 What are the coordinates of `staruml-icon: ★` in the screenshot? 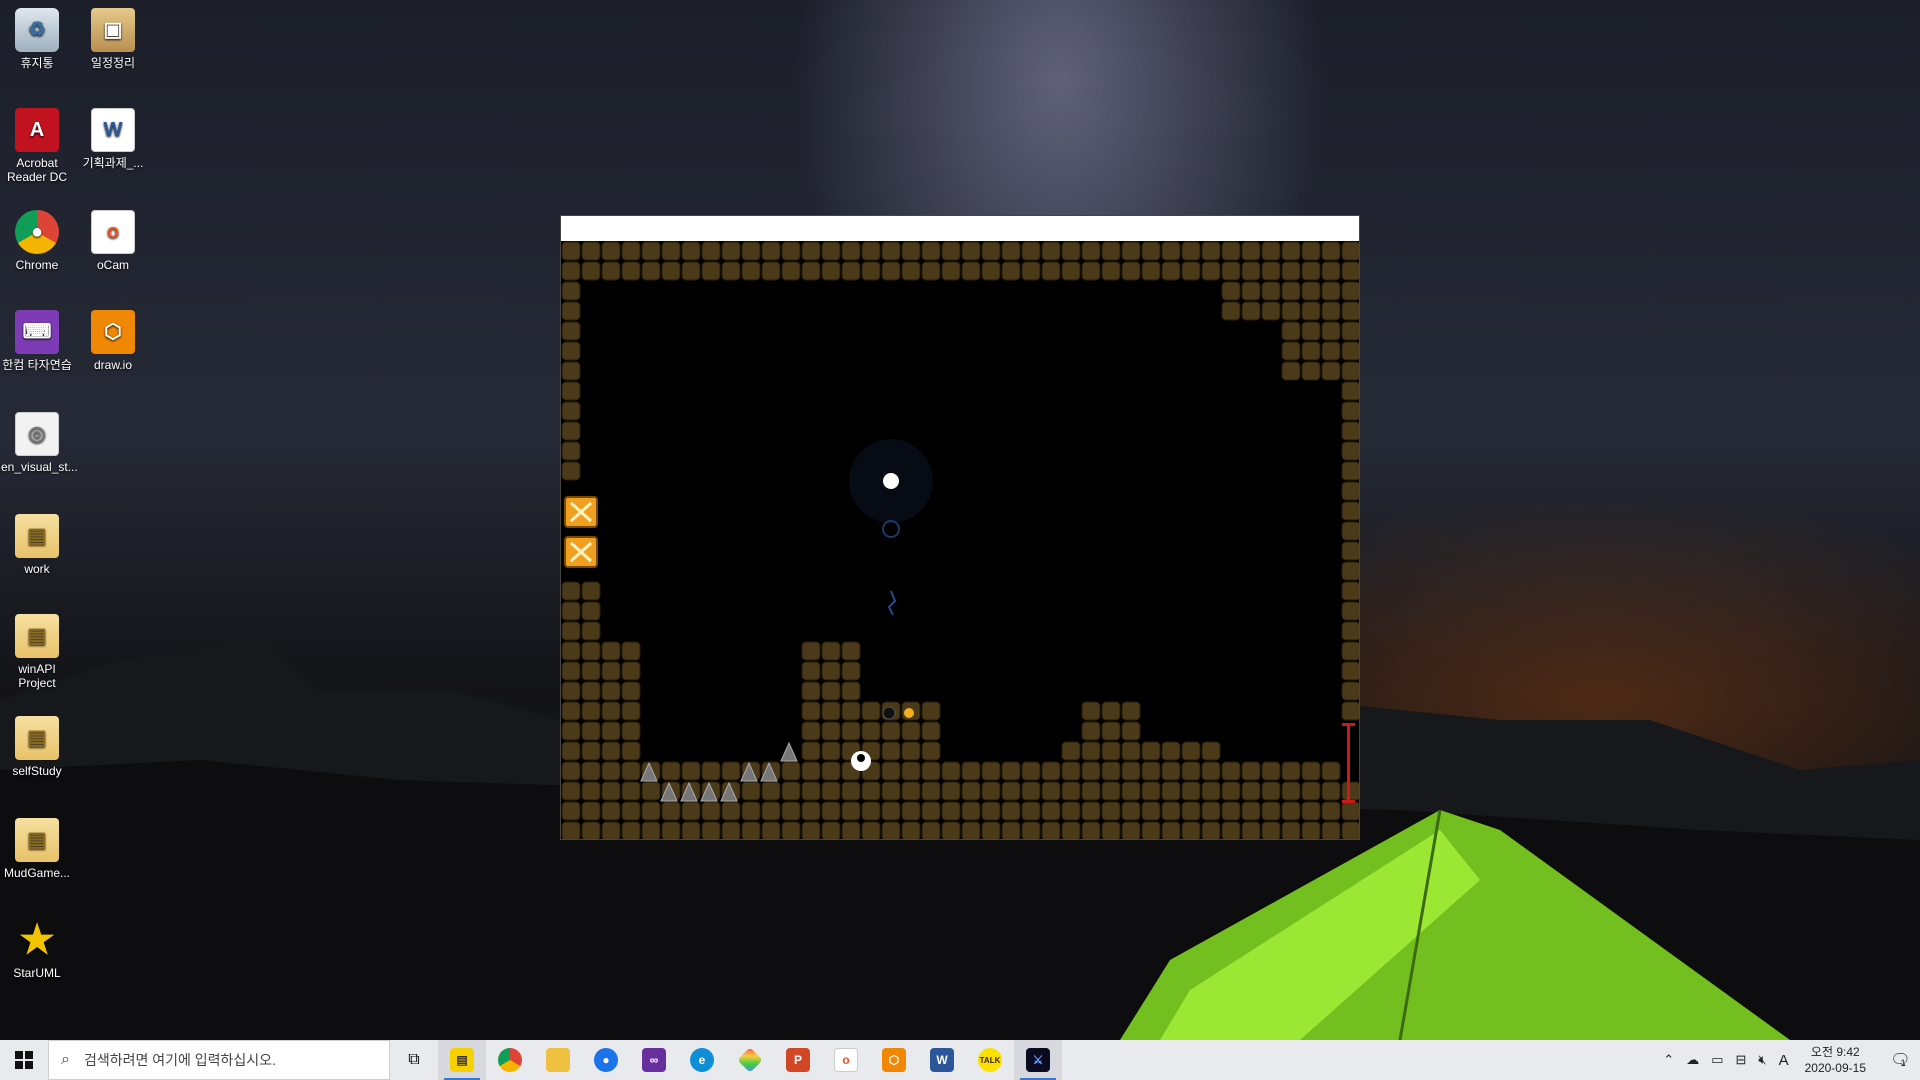 It's located at (37, 940).